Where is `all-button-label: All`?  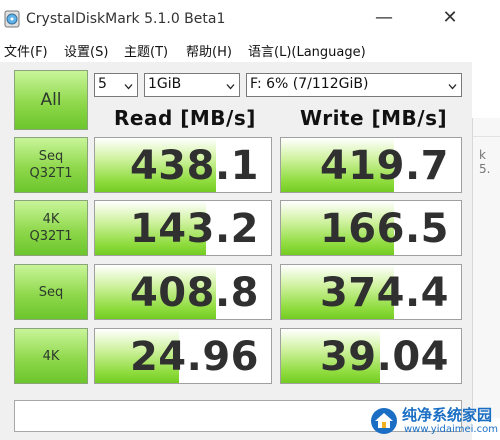 all-button-label: All is located at coordinates (51, 100).